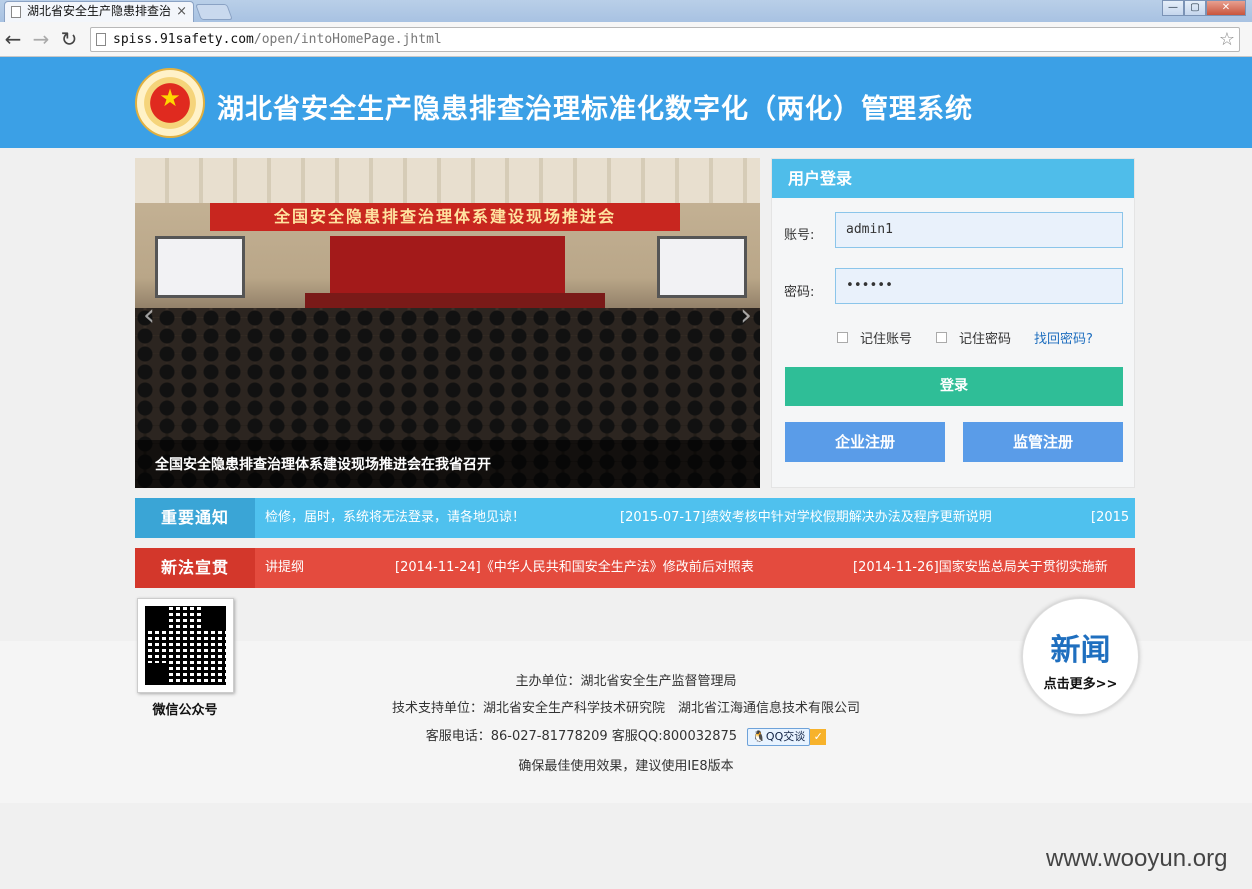  What do you see at coordinates (806, 518) in the screenshot?
I see `notice-link: [2015-07-17]绩效考核中针对学校假期解决办法及程序更新说明` at bounding box center [806, 518].